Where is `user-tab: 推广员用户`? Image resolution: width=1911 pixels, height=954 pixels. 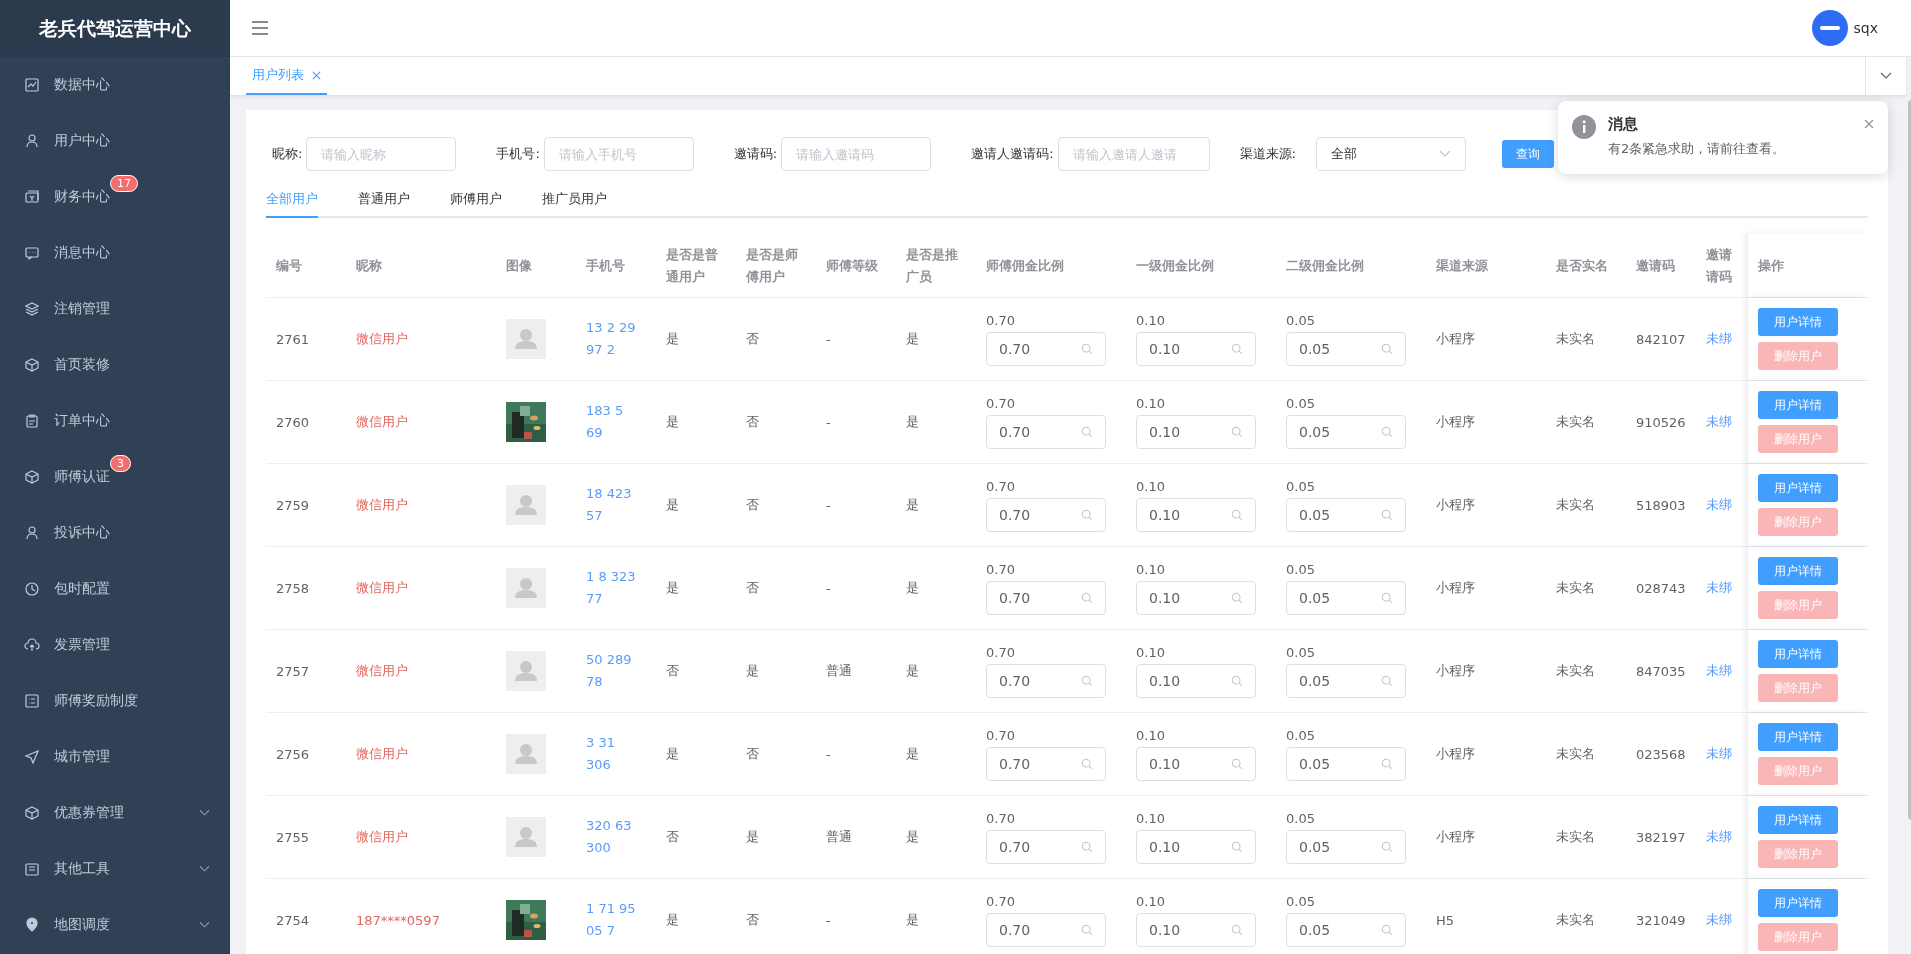
user-tab: 推广员用户 is located at coordinates (574, 200).